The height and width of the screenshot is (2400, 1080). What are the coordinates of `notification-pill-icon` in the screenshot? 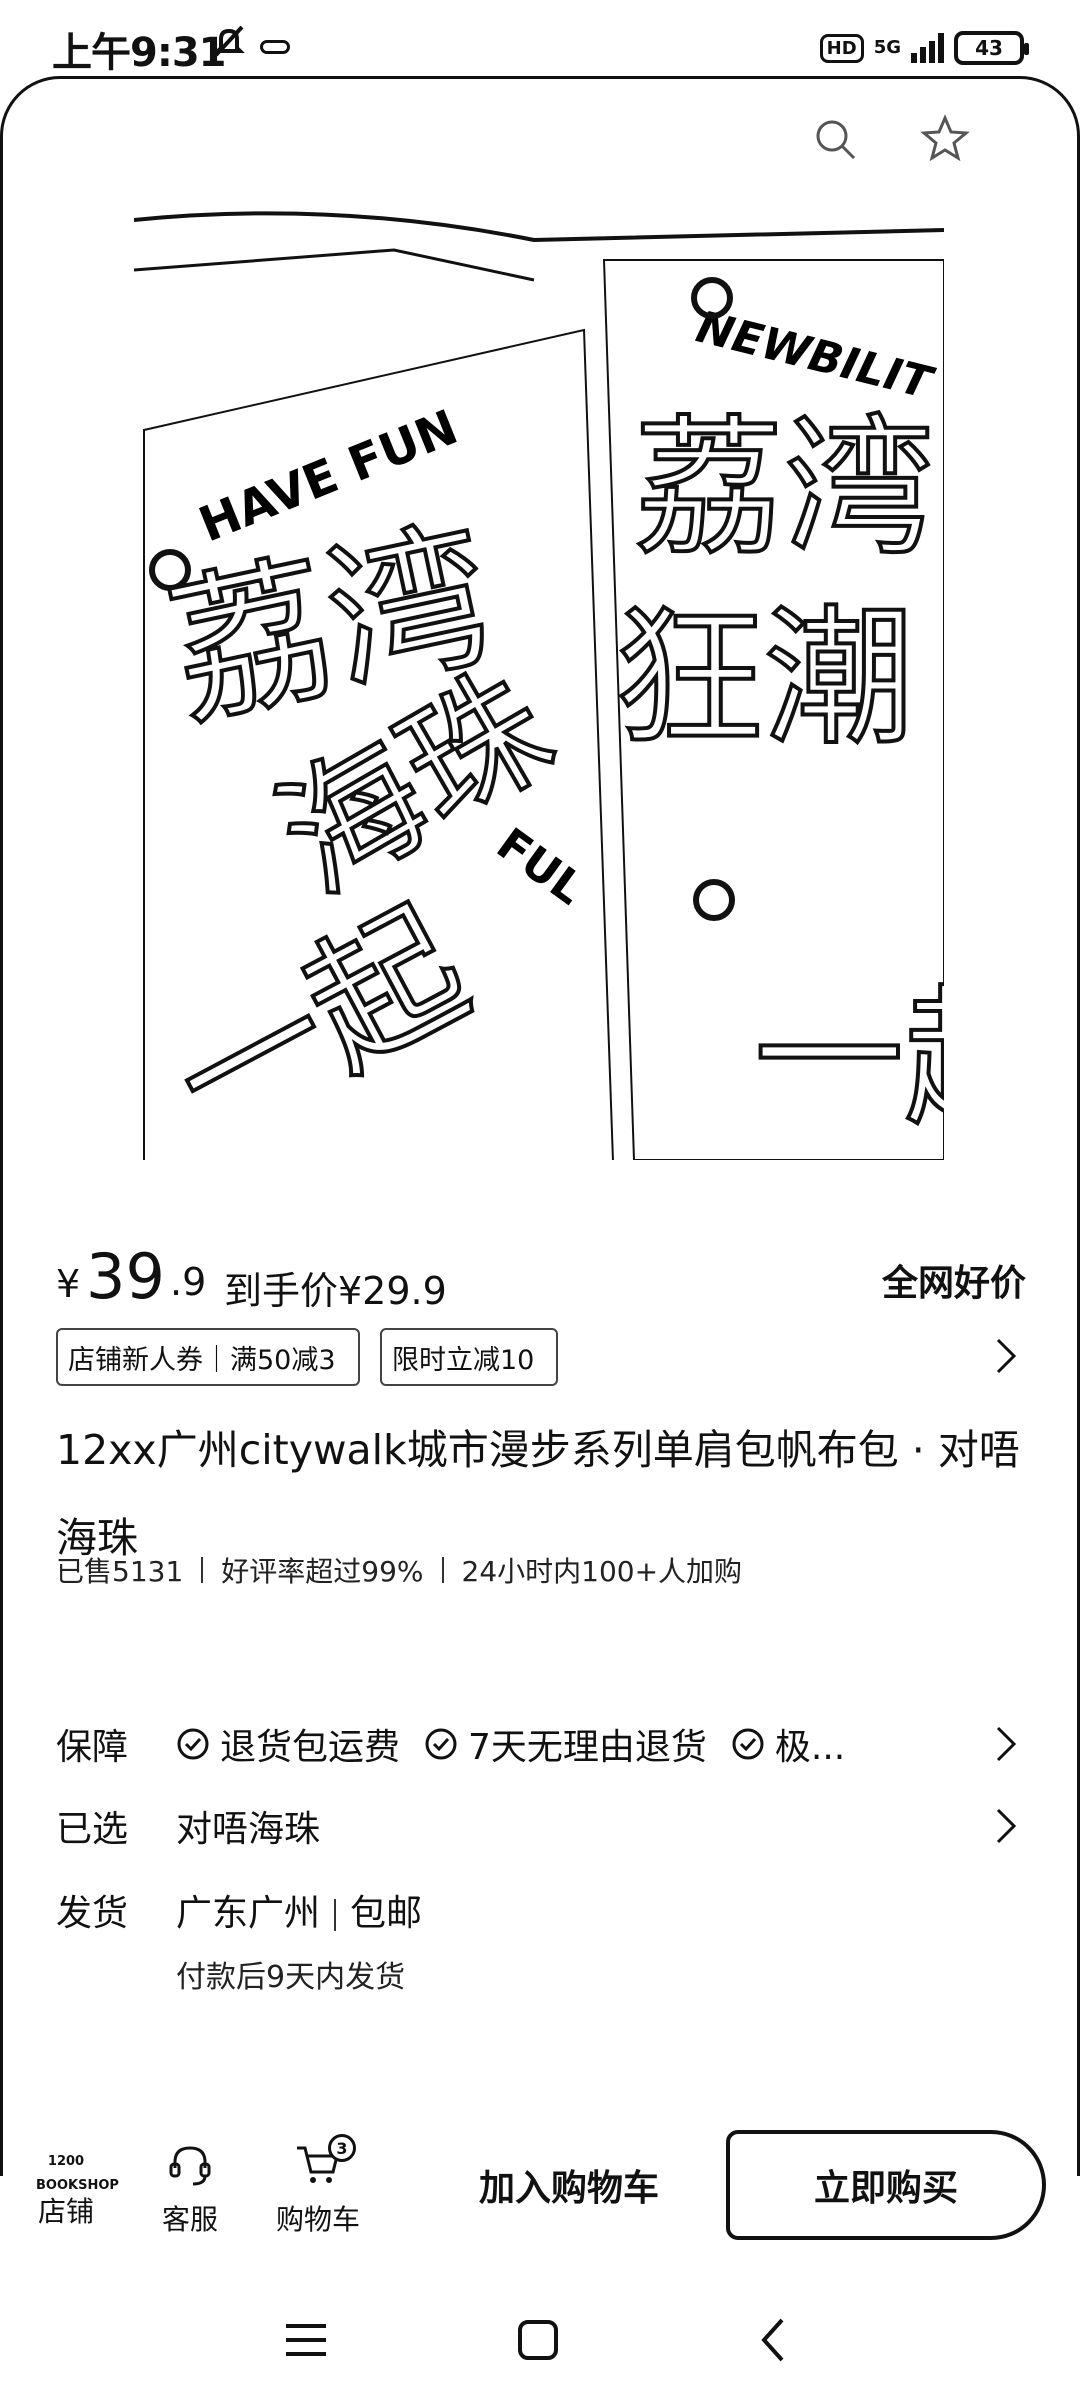 It's located at (275, 47).